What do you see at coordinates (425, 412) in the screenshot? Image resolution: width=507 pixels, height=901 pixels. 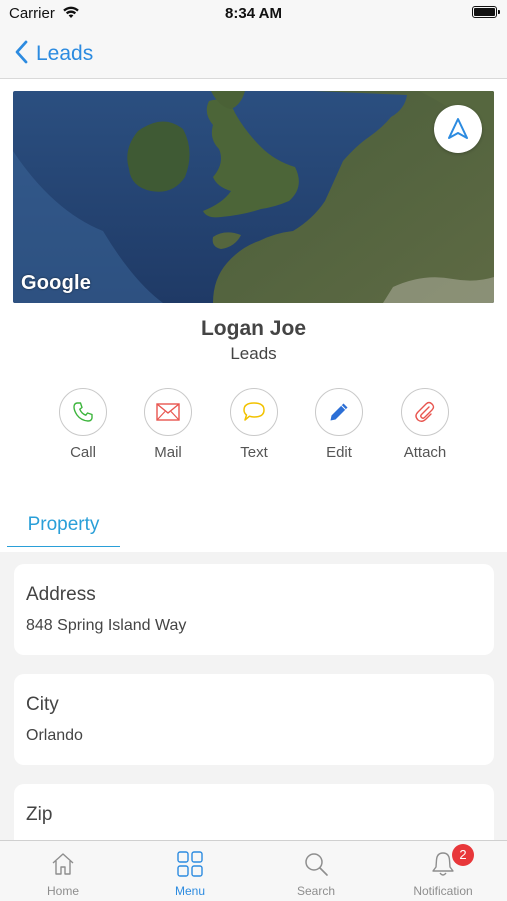 I see `paperclip-icon` at bounding box center [425, 412].